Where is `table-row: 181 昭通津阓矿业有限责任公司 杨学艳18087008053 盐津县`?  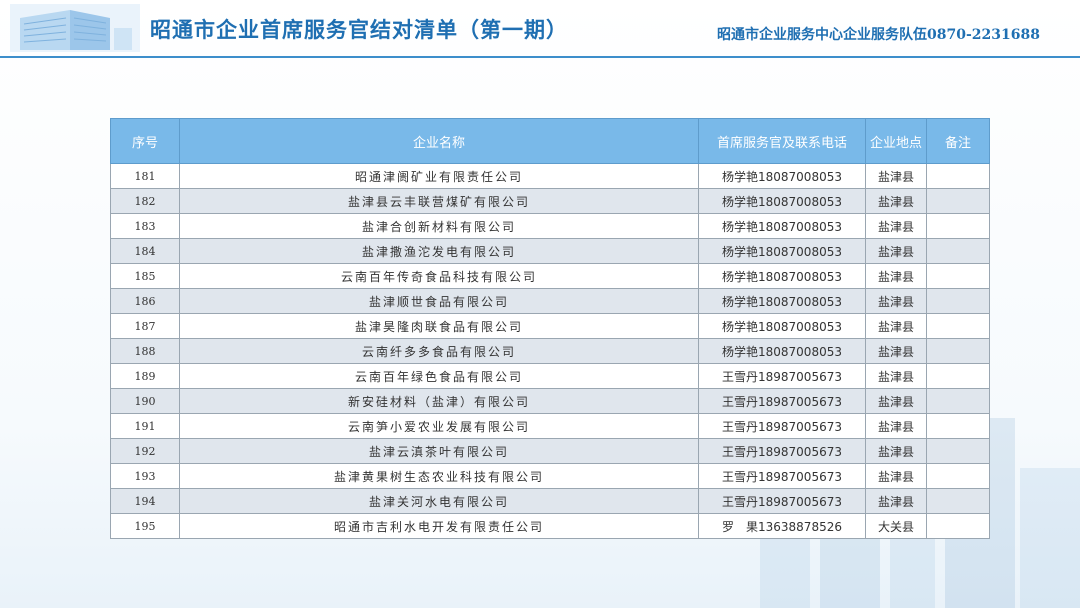 table-row: 181 昭通津阓矿业有限责任公司 杨学艳18087008053 盐津县 is located at coordinates (550, 176).